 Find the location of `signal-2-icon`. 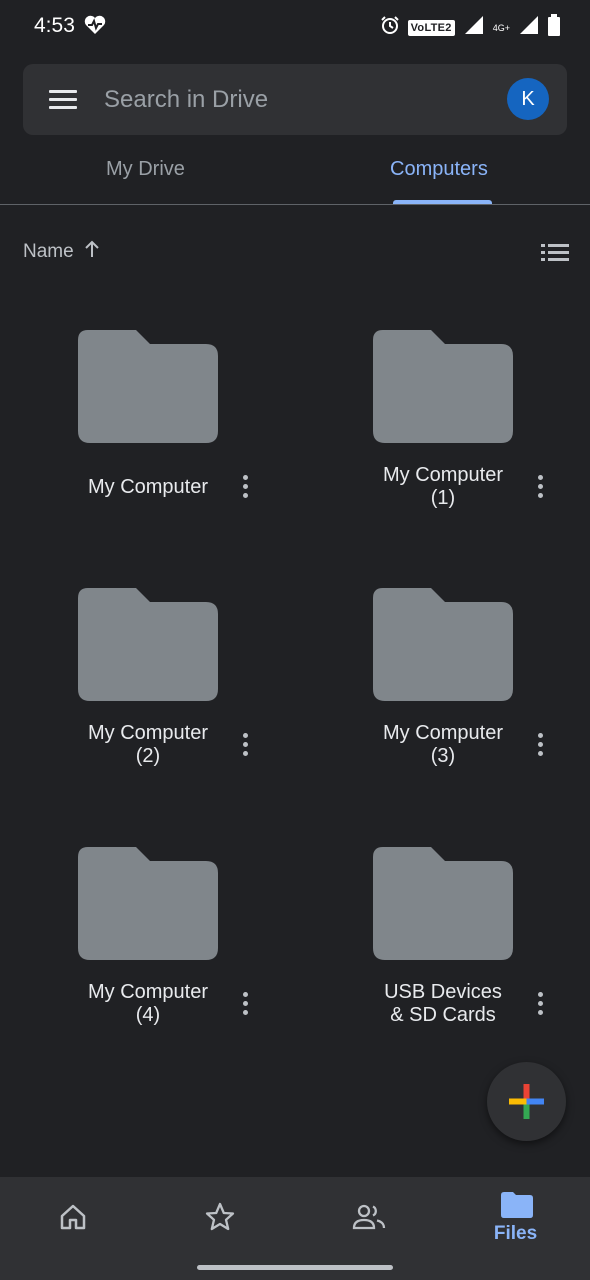

signal-2-icon is located at coordinates (529, 27).